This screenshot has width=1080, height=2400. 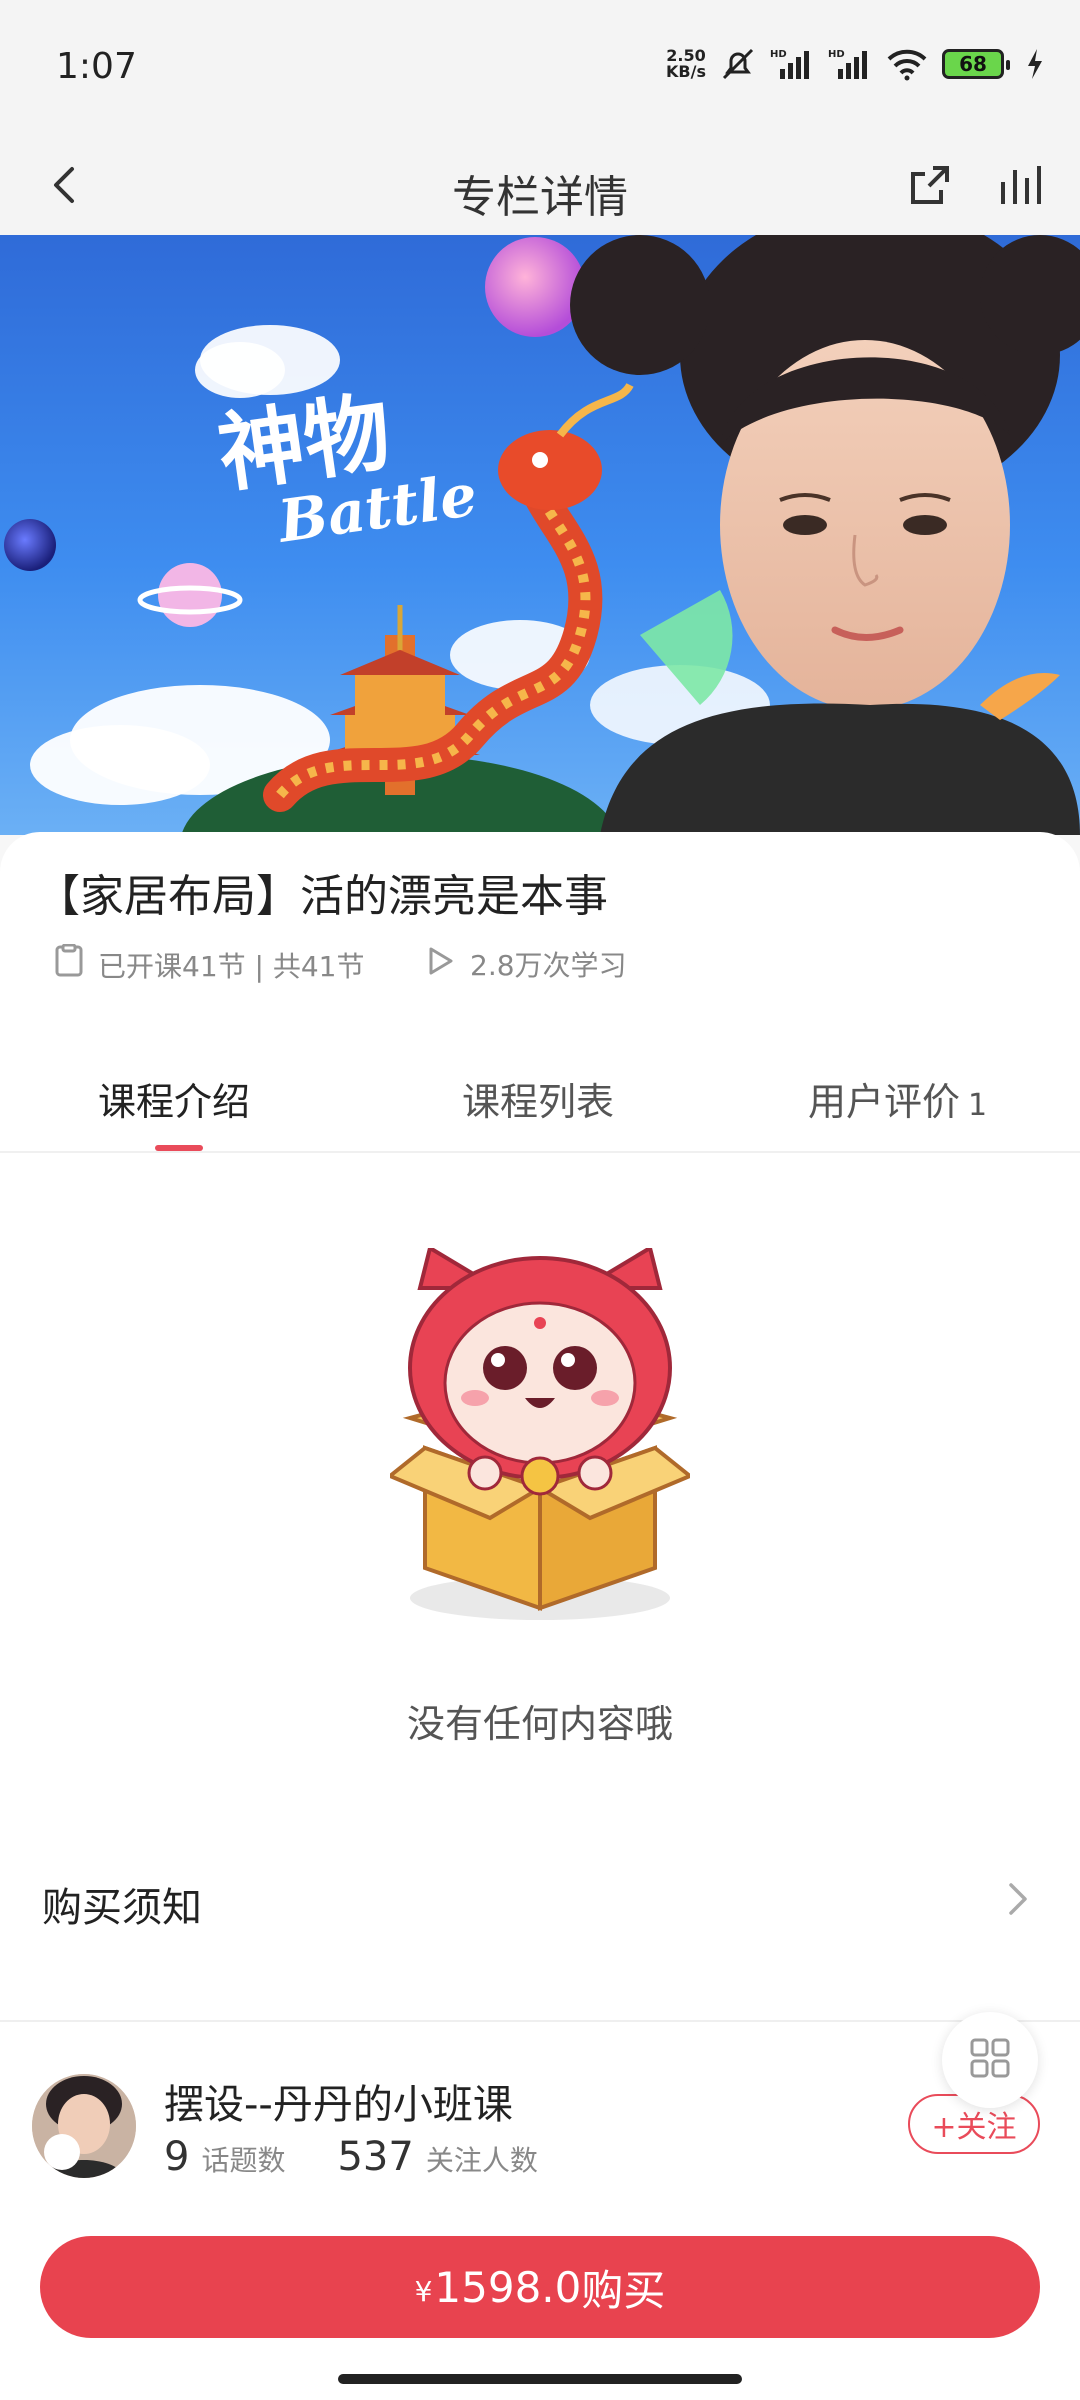 I want to click on buy-button: ¥ 1598.0 购买, so click(x=540, y=2287).